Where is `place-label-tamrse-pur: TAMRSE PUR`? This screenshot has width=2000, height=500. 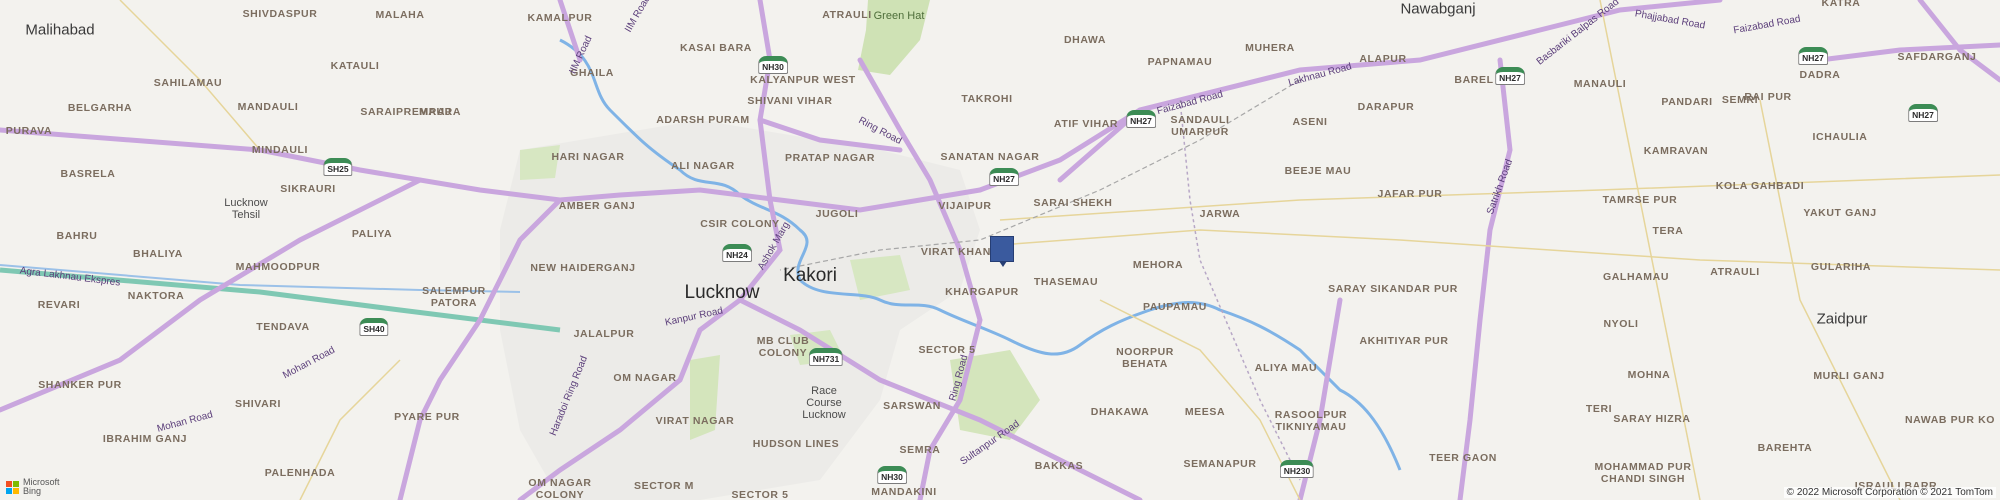
place-label-tamrse-pur: TAMRSE PUR is located at coordinates (1640, 200).